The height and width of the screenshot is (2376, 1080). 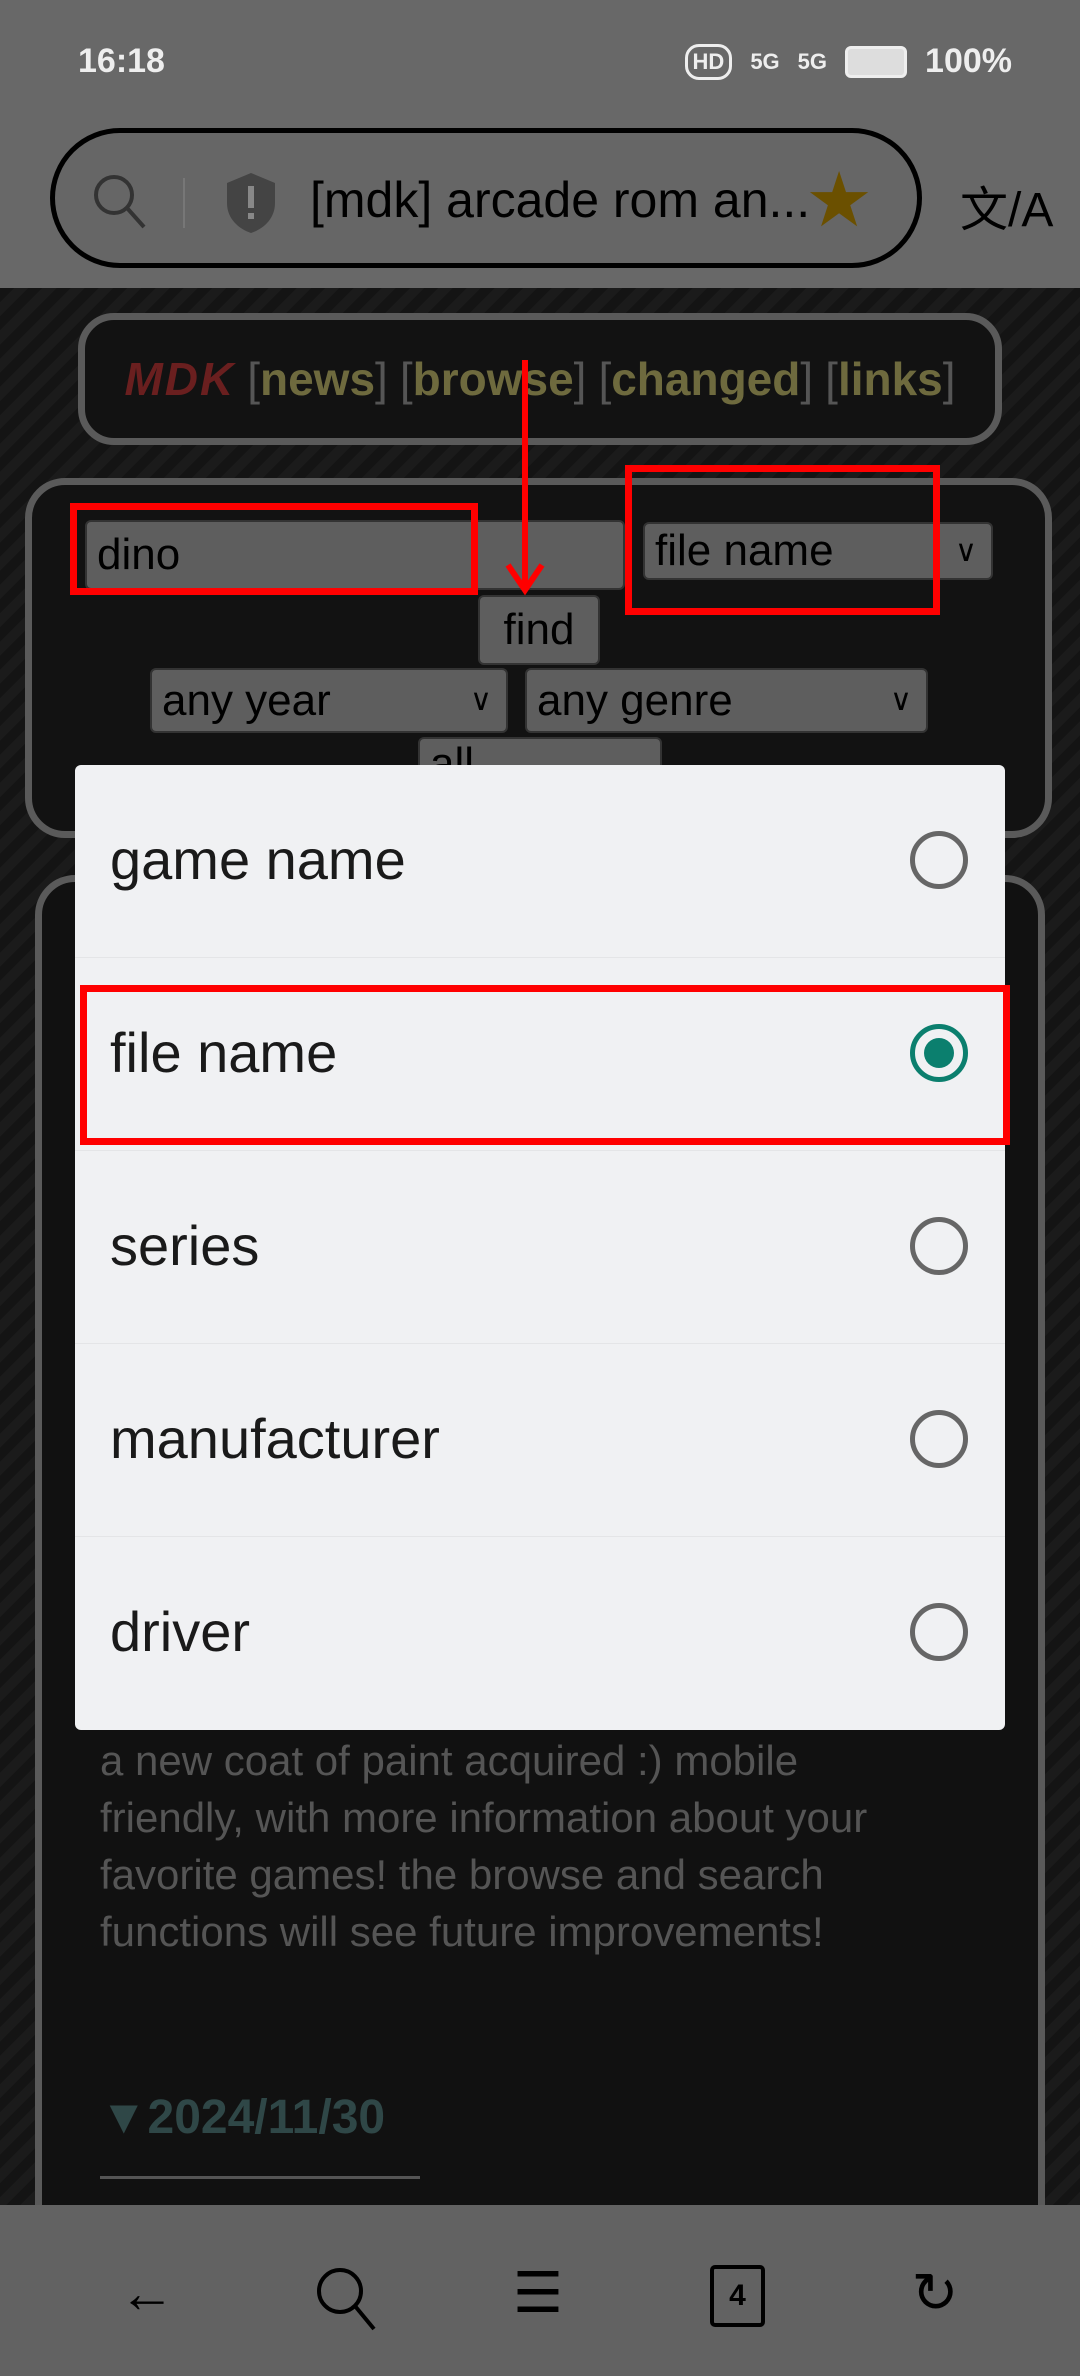 I want to click on option-game-name: game name, so click(x=540, y=861).